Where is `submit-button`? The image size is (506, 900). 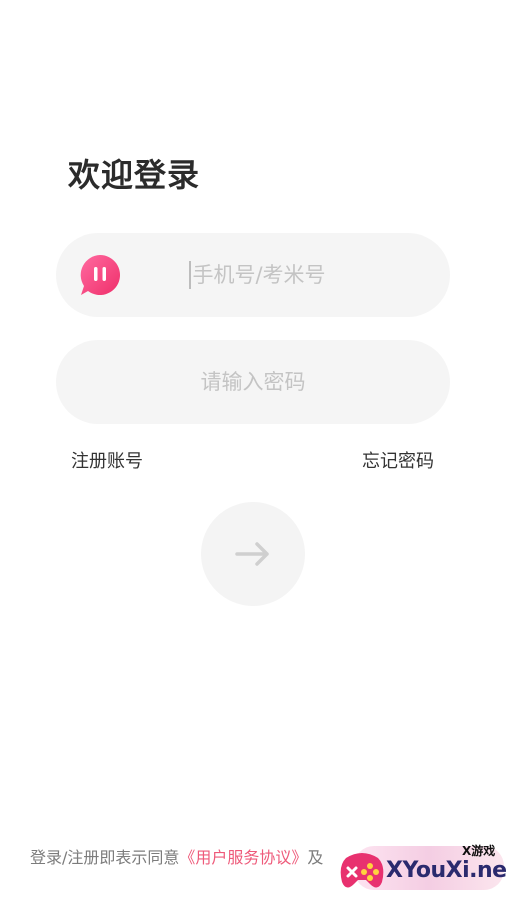 submit-button is located at coordinates (253, 554).